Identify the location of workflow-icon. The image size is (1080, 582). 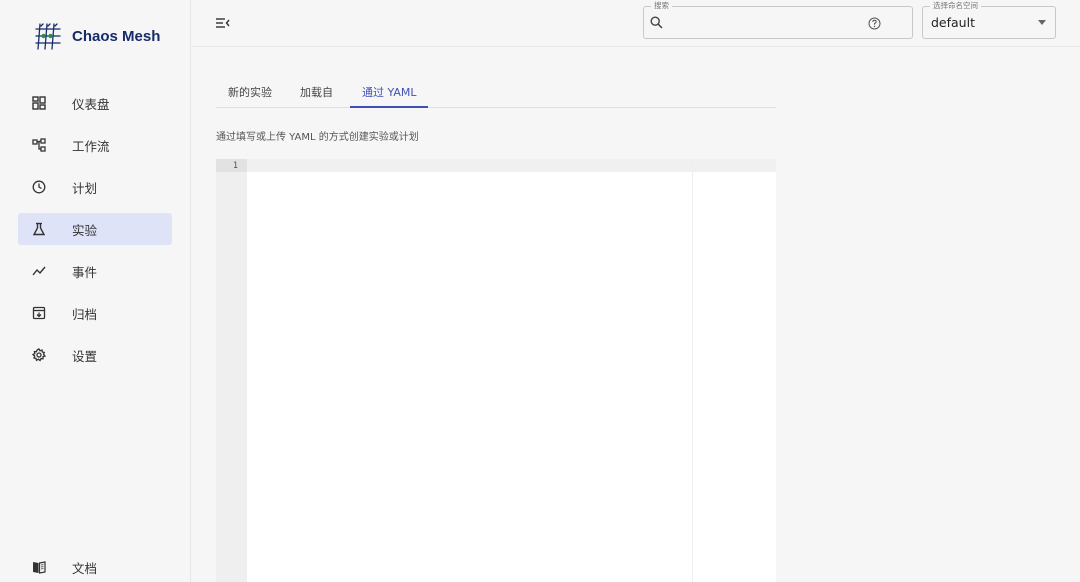
(39, 145).